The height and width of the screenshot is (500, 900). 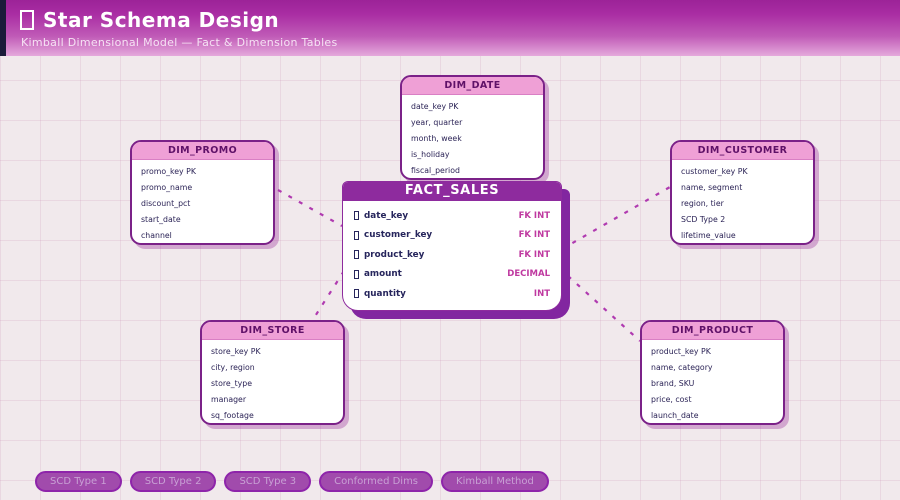 What do you see at coordinates (712, 331) in the screenshot?
I see `table-title: DIM_PRODUCT` at bounding box center [712, 331].